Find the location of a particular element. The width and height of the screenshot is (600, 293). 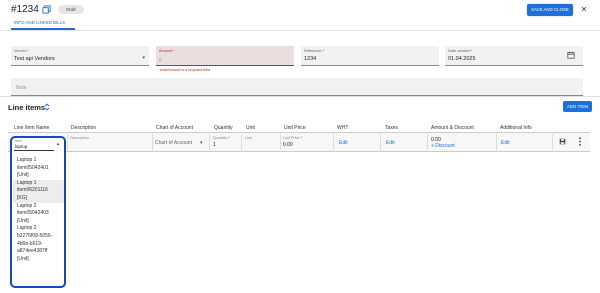

column-header-additional-info: Additional Info is located at coordinates (516, 128).